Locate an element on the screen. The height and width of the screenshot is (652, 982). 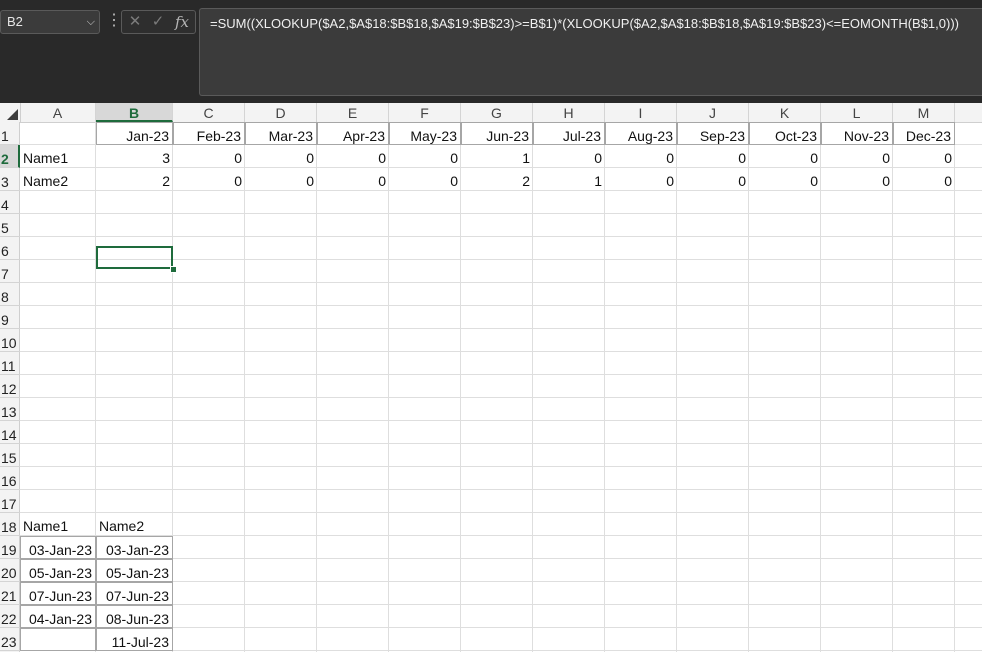
month-header-cell: Sep-23 is located at coordinates (713, 133).